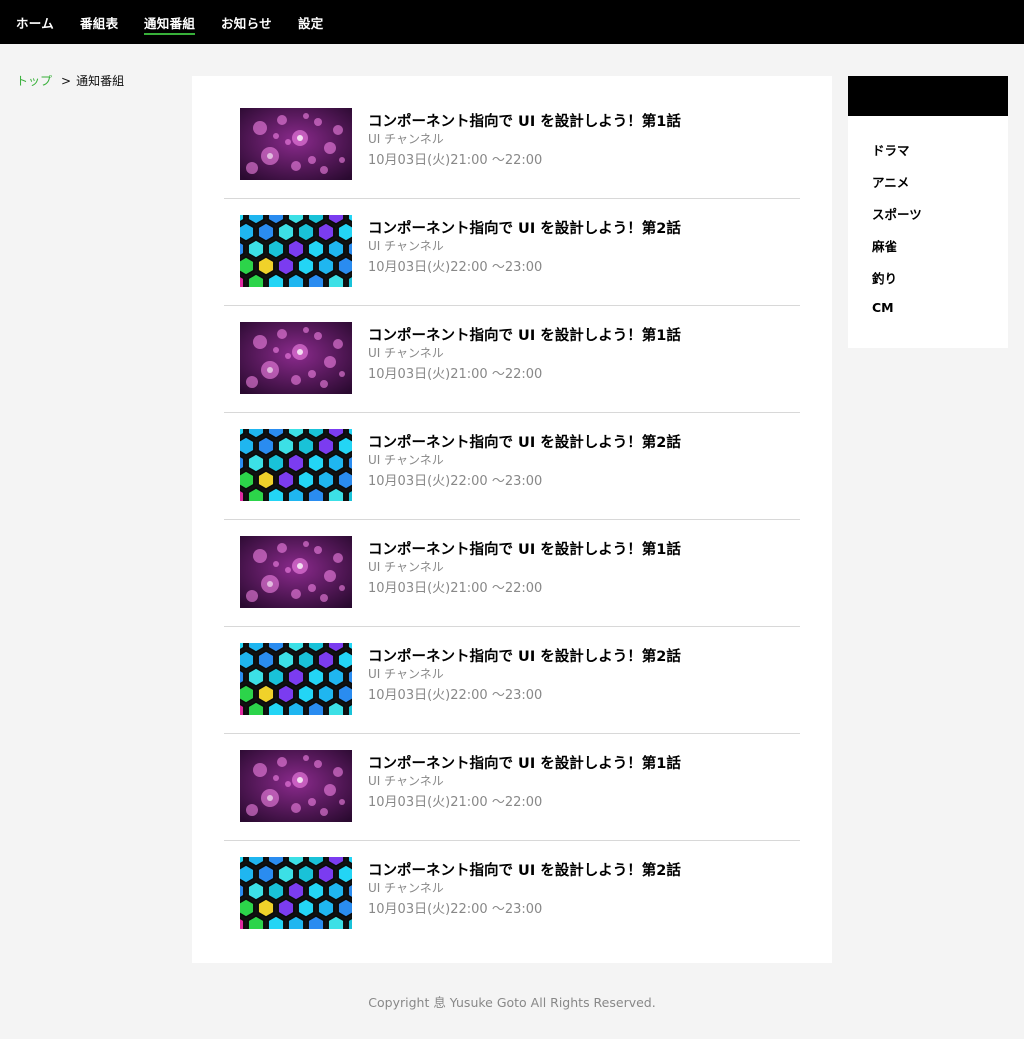  Describe the element at coordinates (311, 24) in the screenshot. I see `nav-item-settings: 設定` at that location.